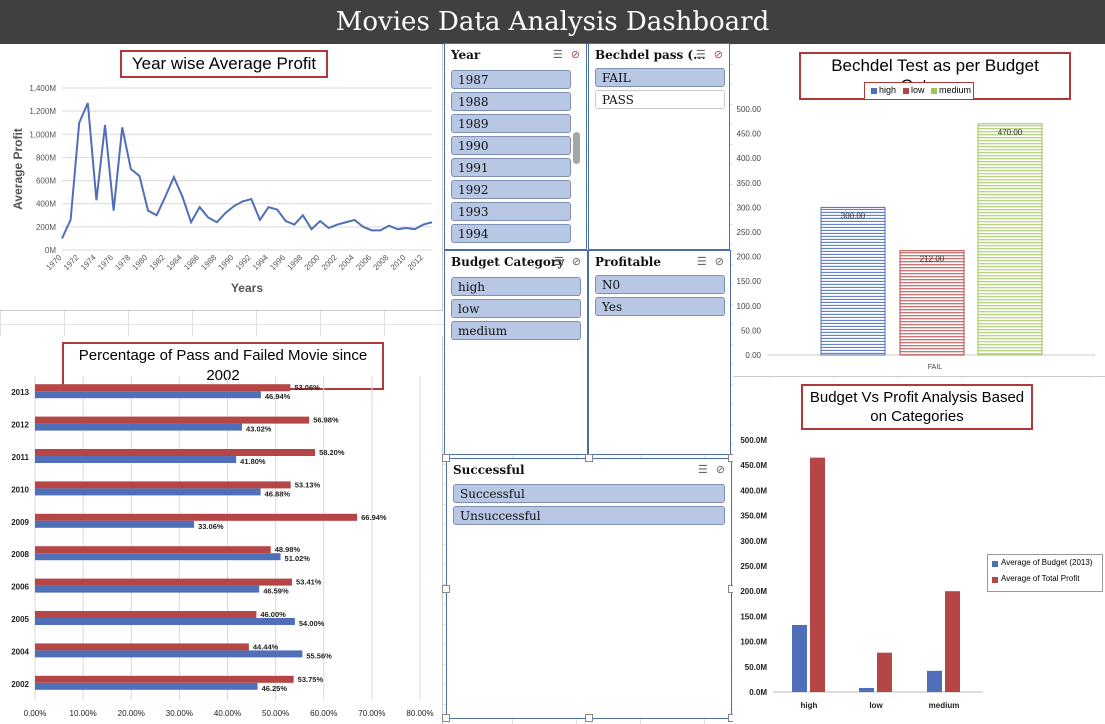 The height and width of the screenshot is (724, 1105). Describe the element at coordinates (226, 262) in the screenshot. I see `x-tick-label: 1990` at that location.